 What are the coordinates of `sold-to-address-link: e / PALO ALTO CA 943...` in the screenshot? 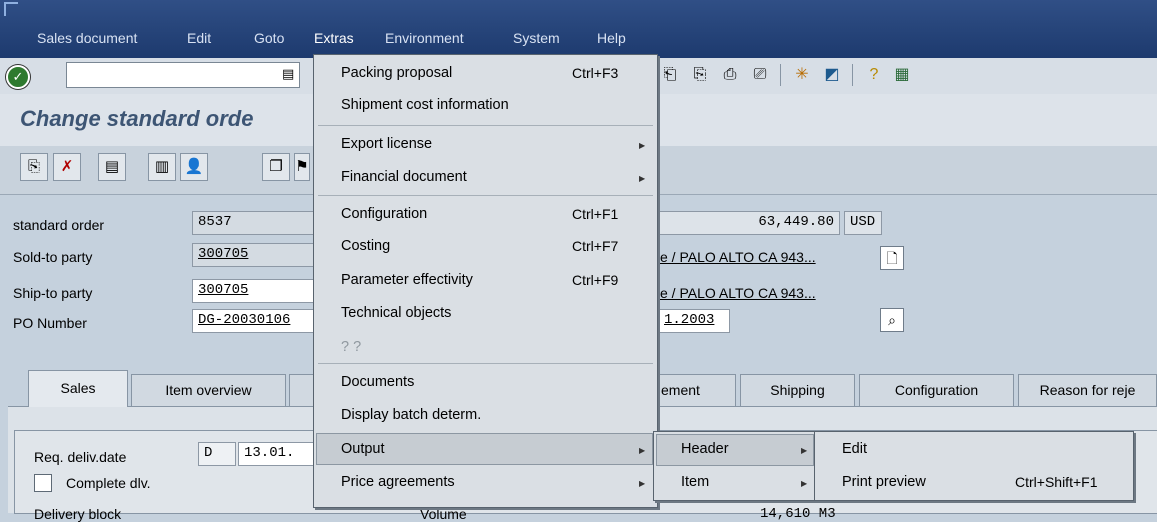 It's located at (738, 257).